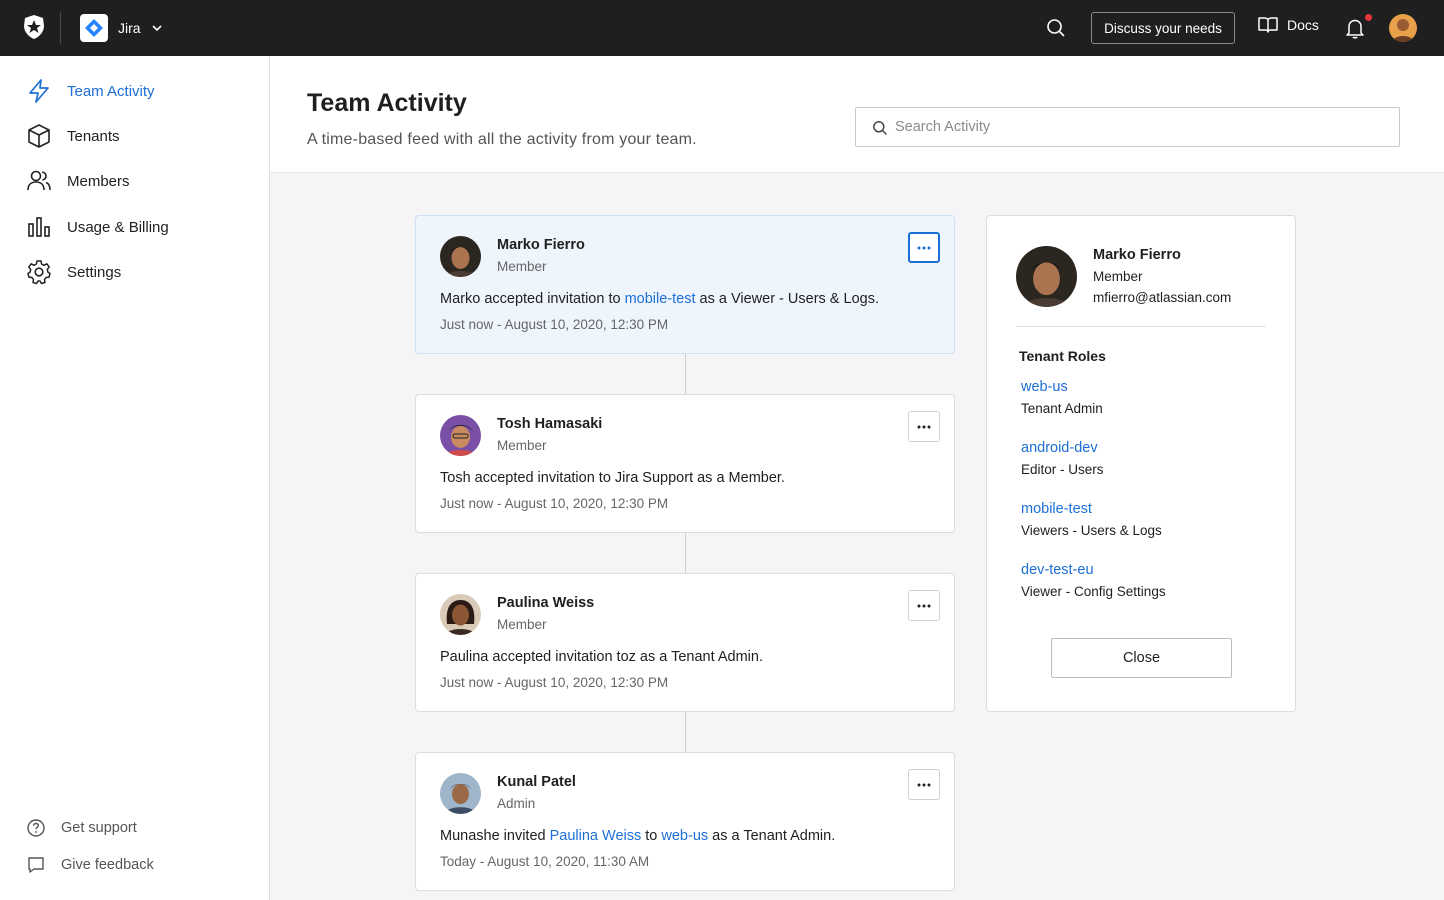 This screenshot has height=900, width=1444. What do you see at coordinates (722, 28) in the screenshot?
I see `top-bar: Jira Discuss your needs Docs` at bounding box center [722, 28].